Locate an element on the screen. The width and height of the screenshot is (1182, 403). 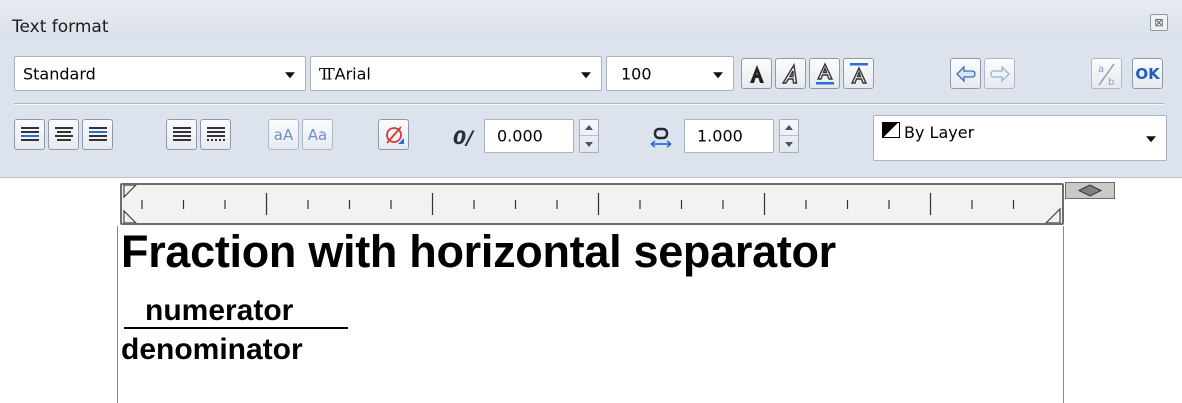
align-right-button is located at coordinates (97, 134).